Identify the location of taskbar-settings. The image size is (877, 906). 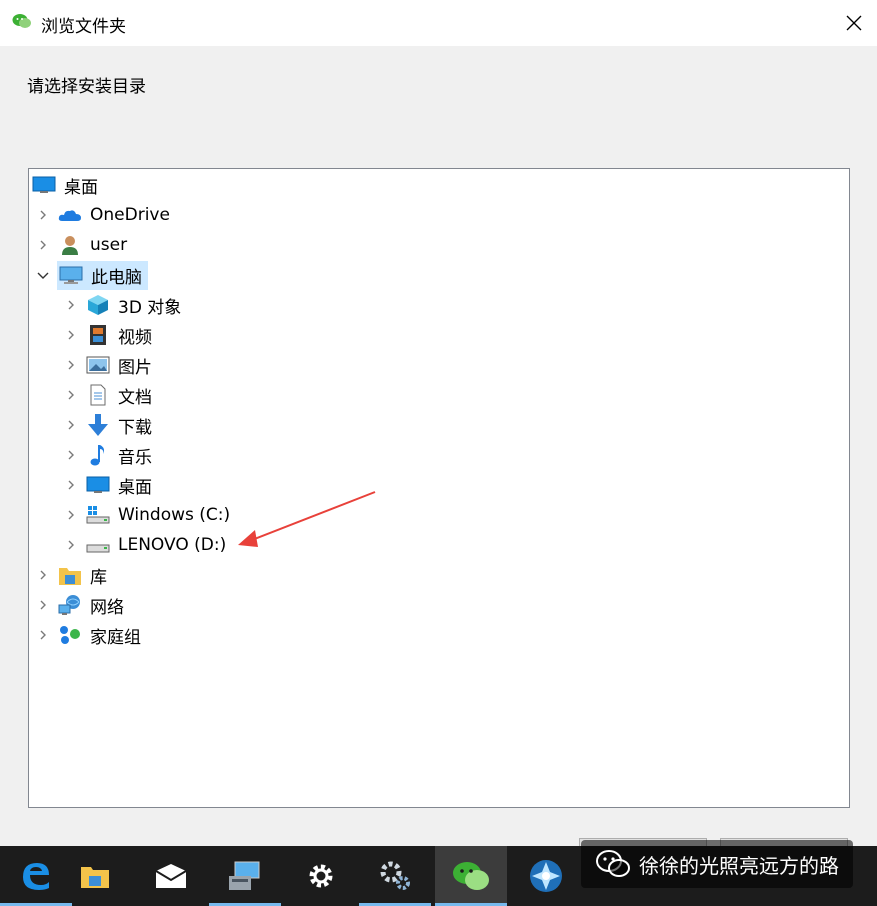
(321, 876).